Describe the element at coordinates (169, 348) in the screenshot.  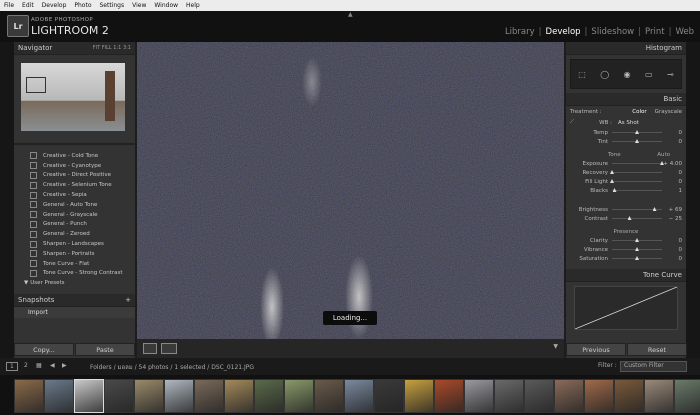
I see `before-after-icon` at that location.